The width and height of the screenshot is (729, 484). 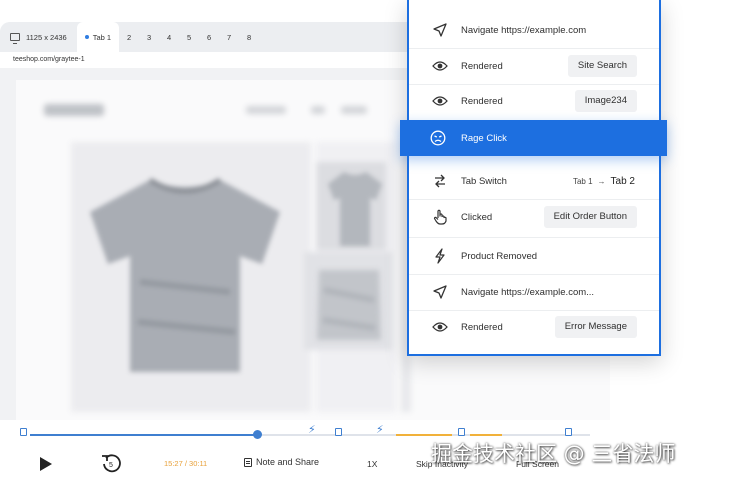 What do you see at coordinates (534, 66) in the screenshot?
I see `event-row-rendered: Rendered Site Search` at bounding box center [534, 66].